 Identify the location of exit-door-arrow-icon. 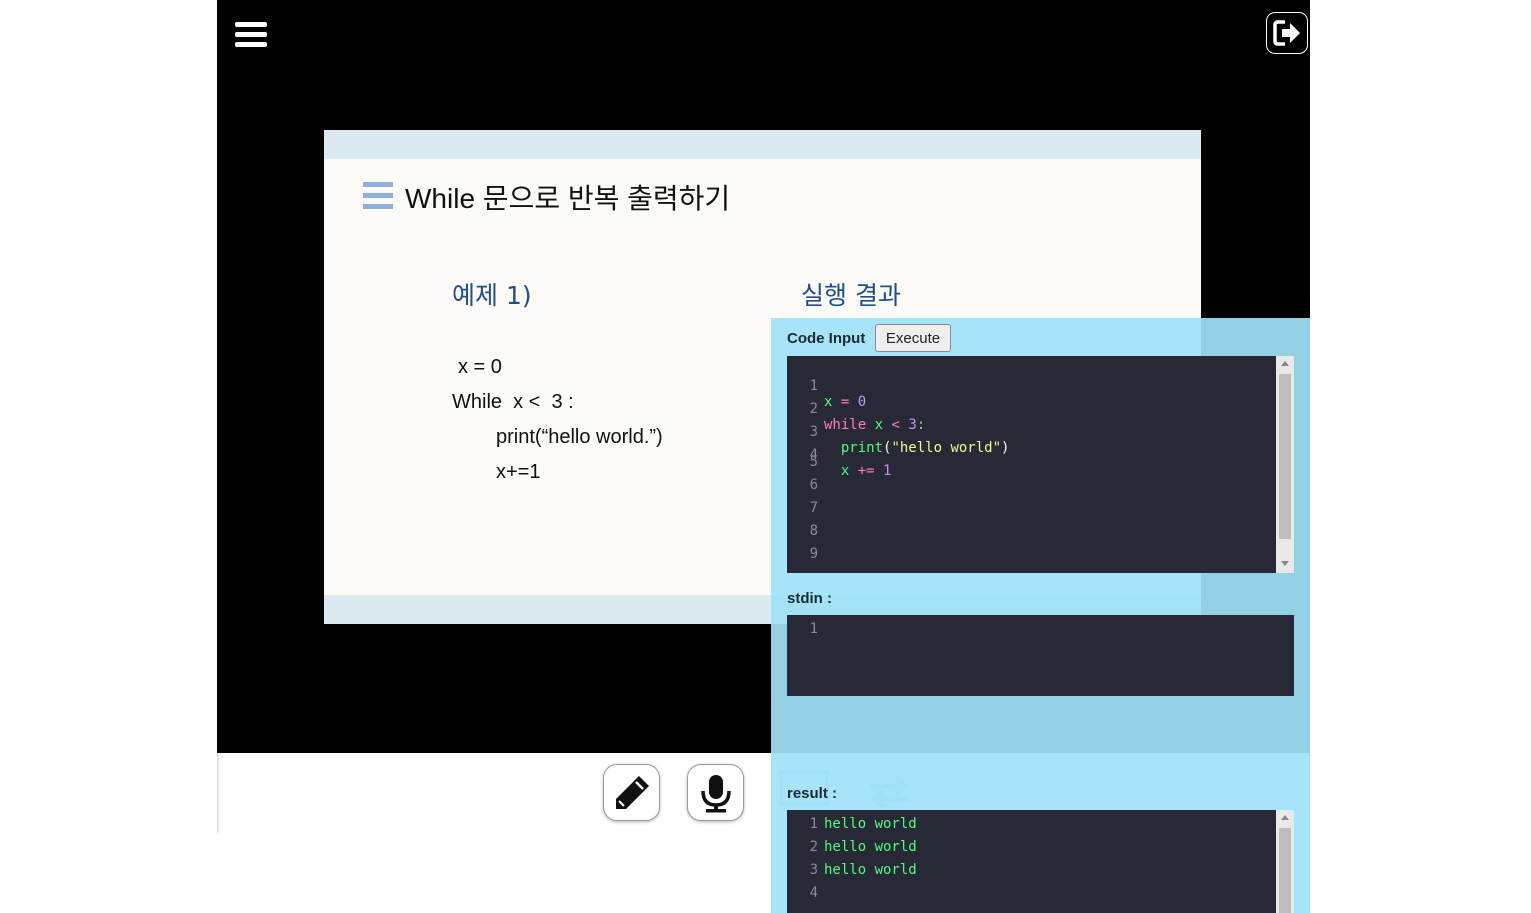
(1286, 33).